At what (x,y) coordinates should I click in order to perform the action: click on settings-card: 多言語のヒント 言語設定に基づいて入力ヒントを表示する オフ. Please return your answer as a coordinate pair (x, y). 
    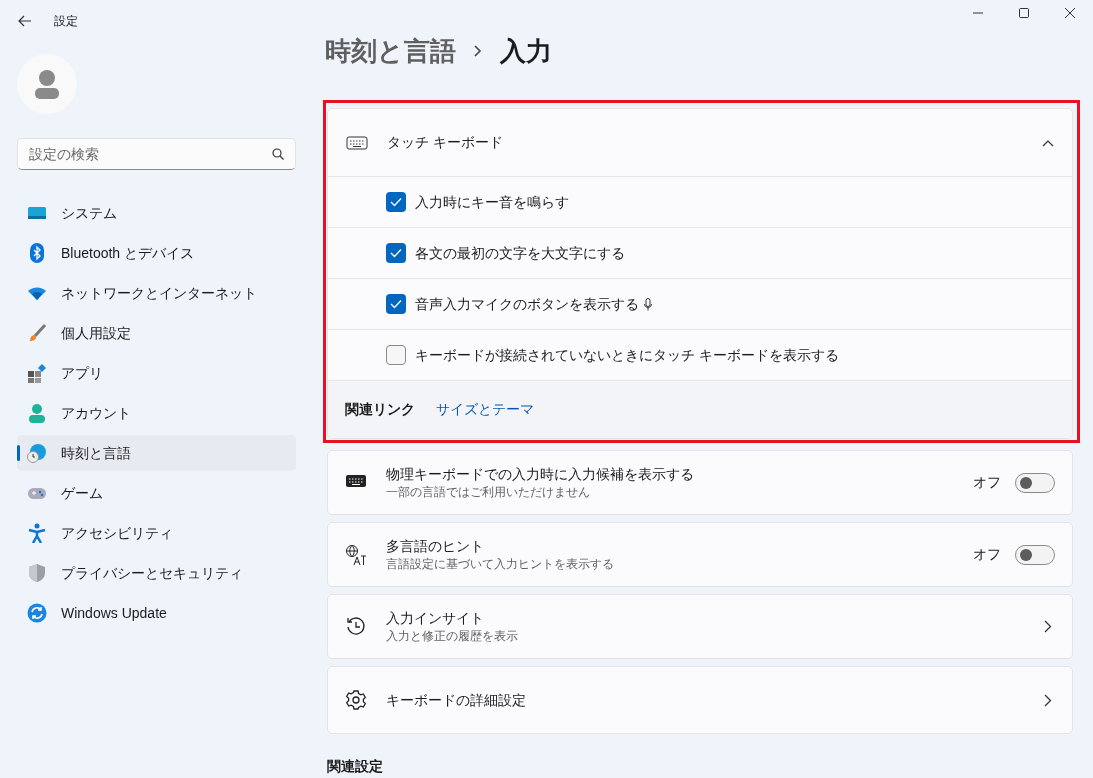
    Looking at the image, I should click on (700, 554).